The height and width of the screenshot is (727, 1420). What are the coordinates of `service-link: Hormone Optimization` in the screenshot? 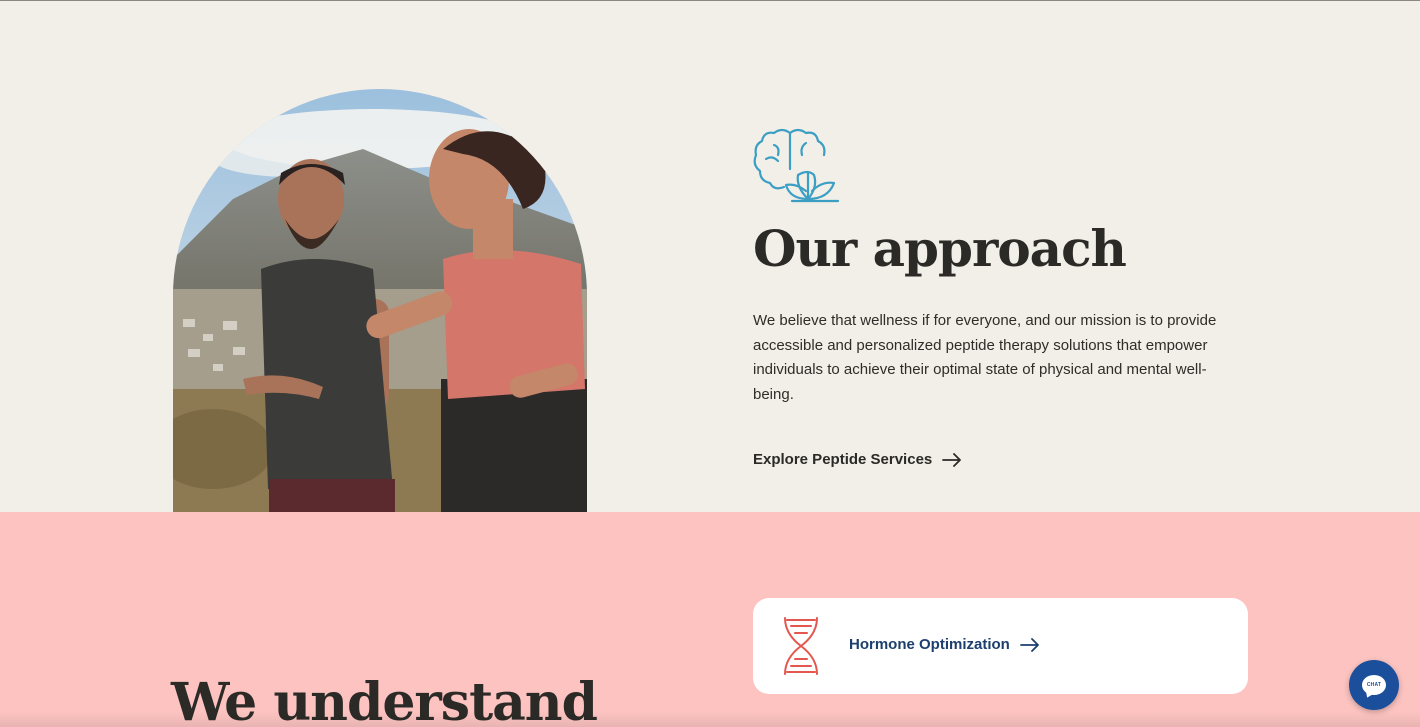 It's located at (944, 644).